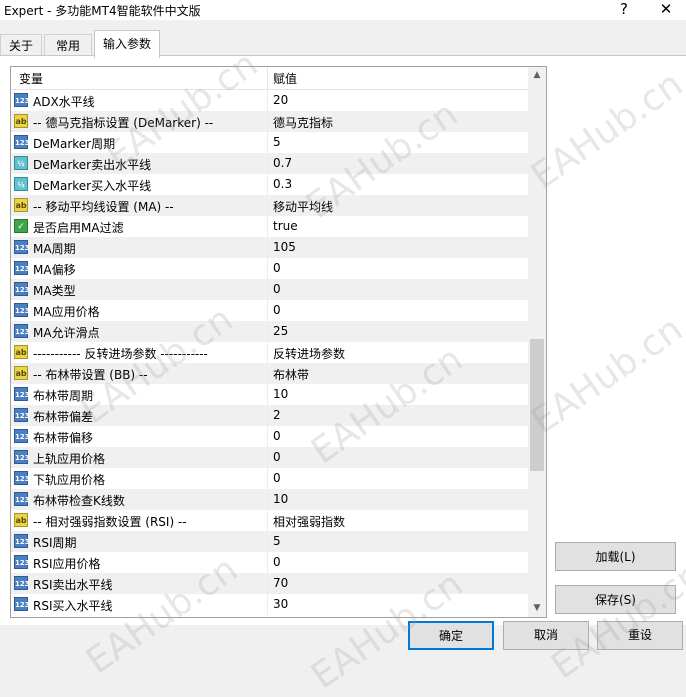  I want to click on parameter-row: 123 MA周期 105, so click(269, 247).